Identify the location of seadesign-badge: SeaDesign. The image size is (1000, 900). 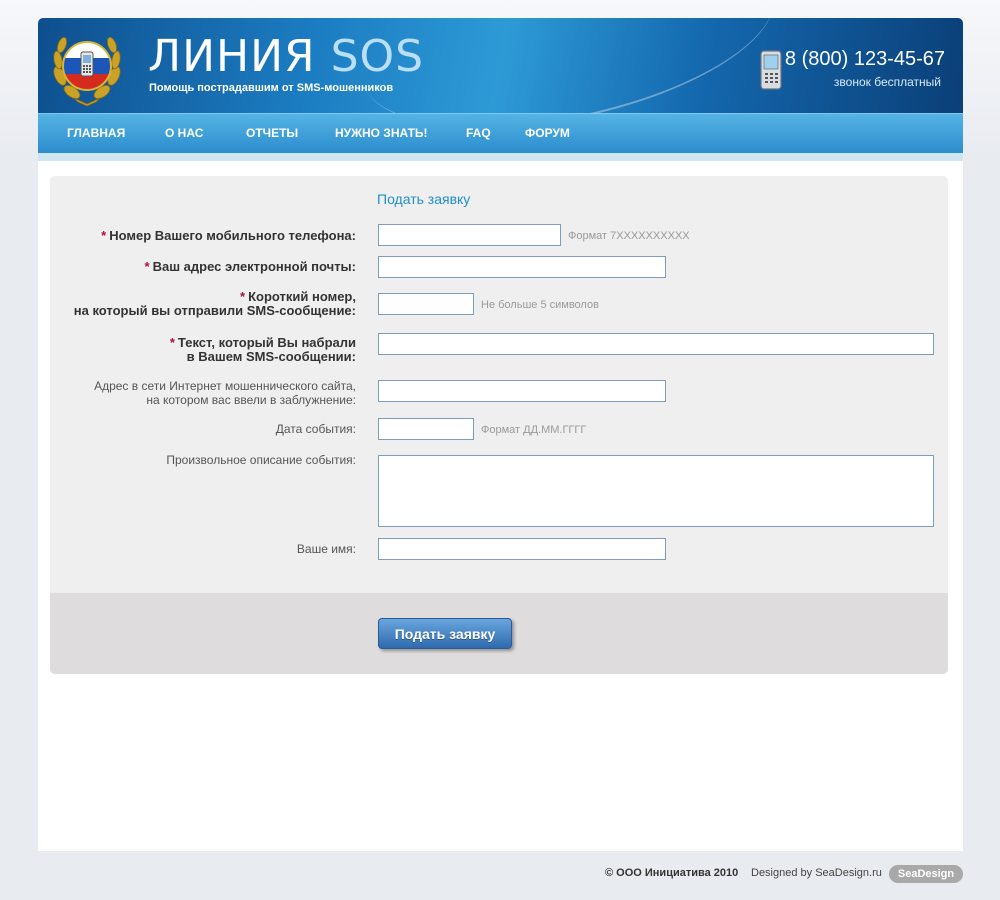
(926, 874).